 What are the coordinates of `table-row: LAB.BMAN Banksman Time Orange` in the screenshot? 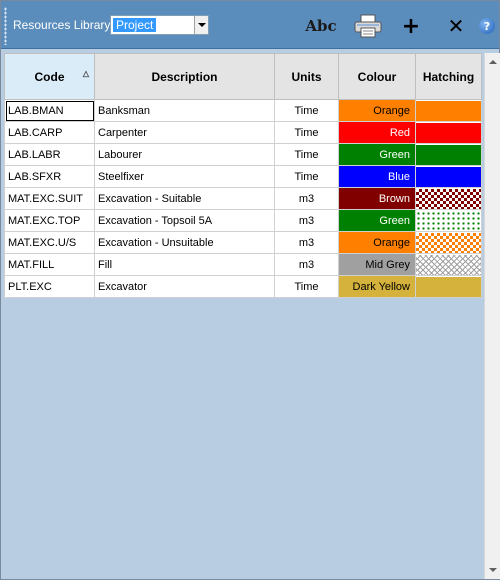 It's located at (243, 110).